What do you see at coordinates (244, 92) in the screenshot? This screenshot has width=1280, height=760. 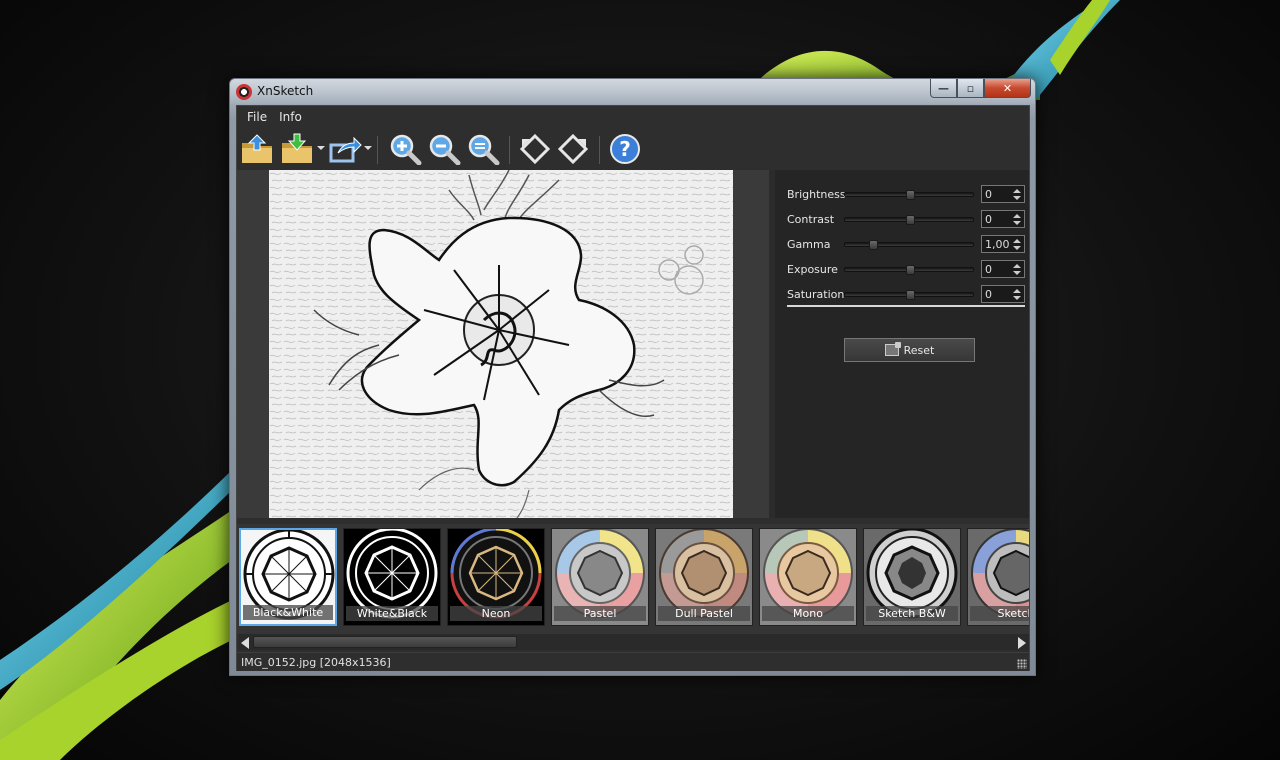 I see `app-logo-icon` at bounding box center [244, 92].